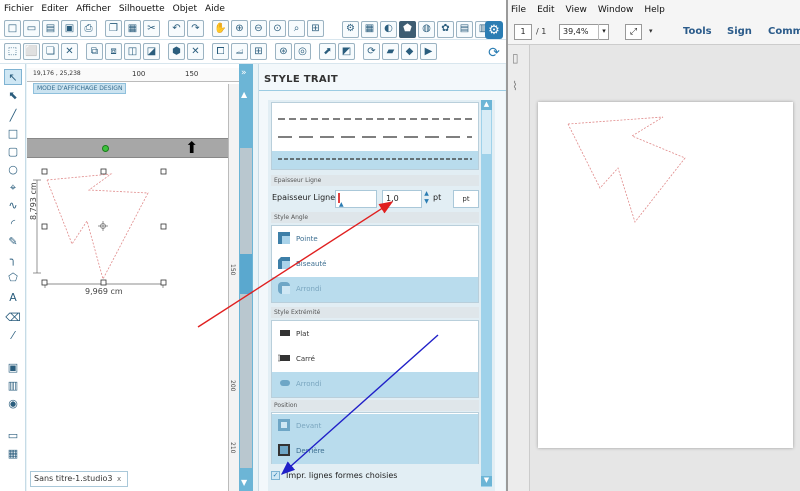 The width and height of the screenshot is (800, 491). Describe the element at coordinates (13, 298) in the screenshot. I see `text-tool-icon: A` at that location.